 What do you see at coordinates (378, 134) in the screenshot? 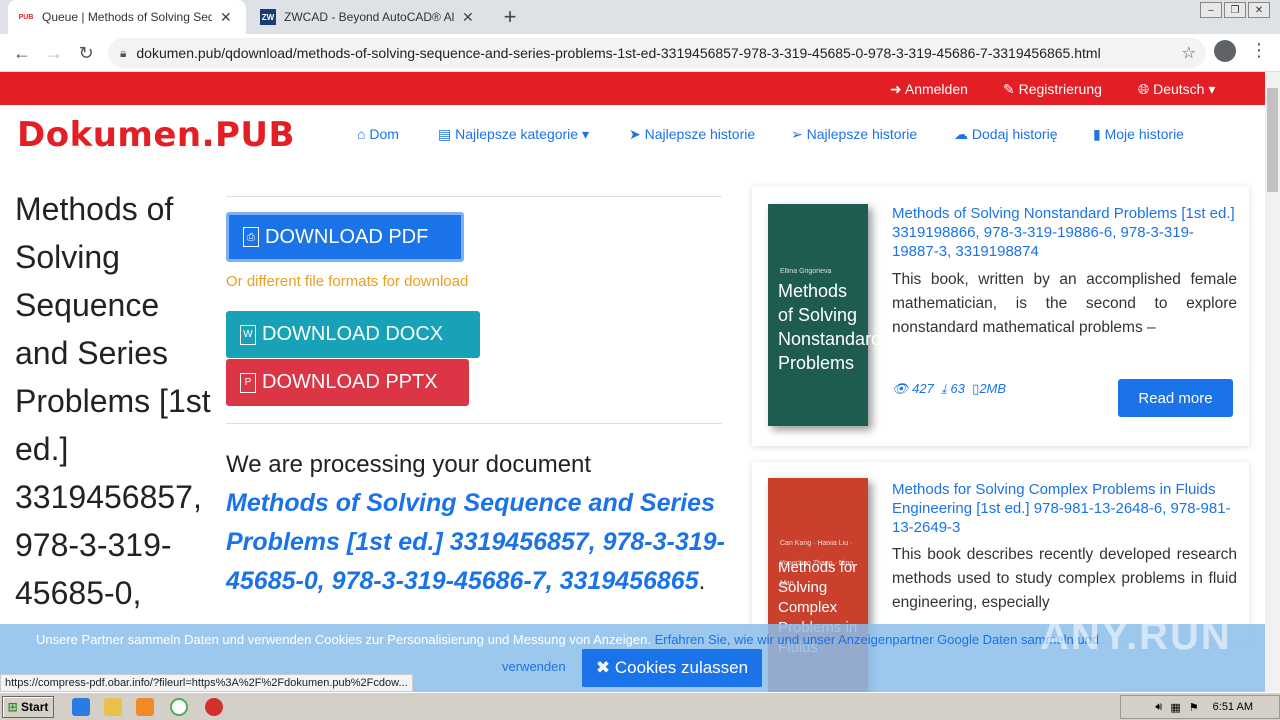
I see `nav-home: ⌂ Dom` at bounding box center [378, 134].